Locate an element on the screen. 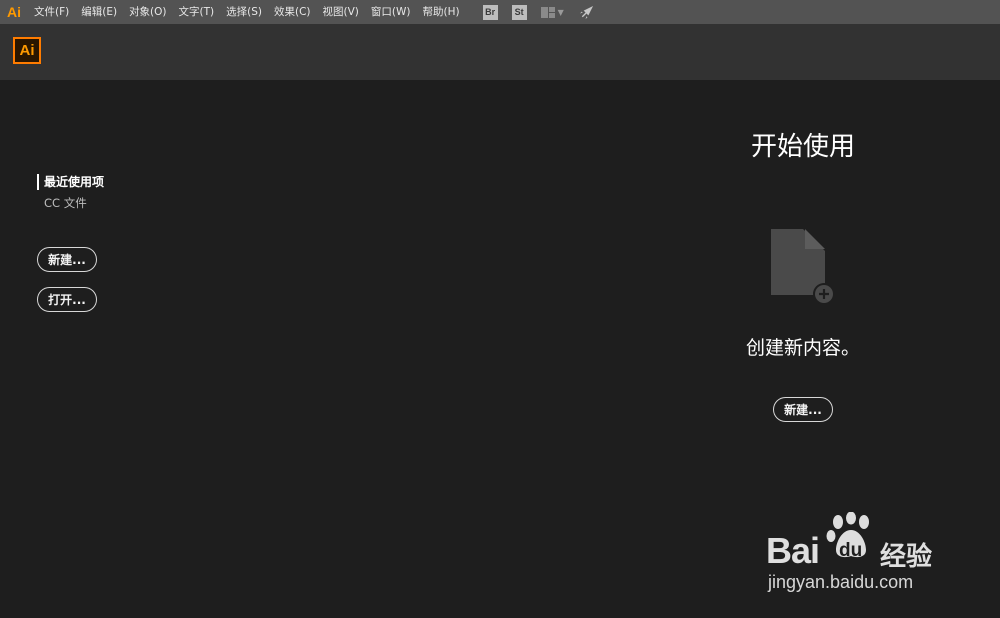 The image size is (1000, 618). app-glyph: Ai is located at coordinates (14, 12).